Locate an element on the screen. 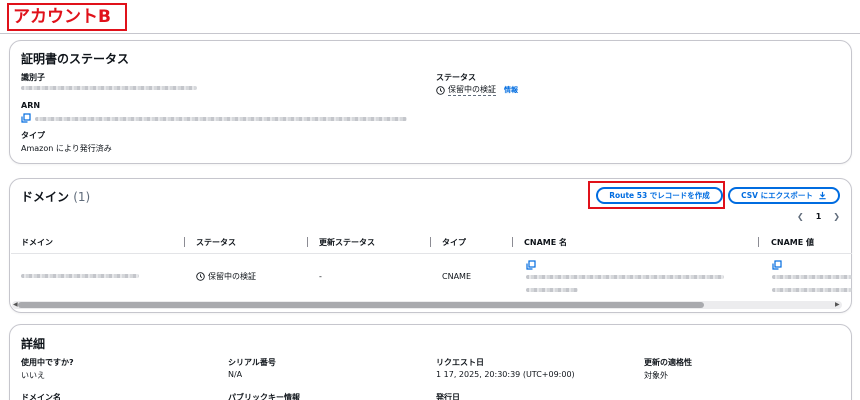  highlight-box is located at coordinates (656, 195).